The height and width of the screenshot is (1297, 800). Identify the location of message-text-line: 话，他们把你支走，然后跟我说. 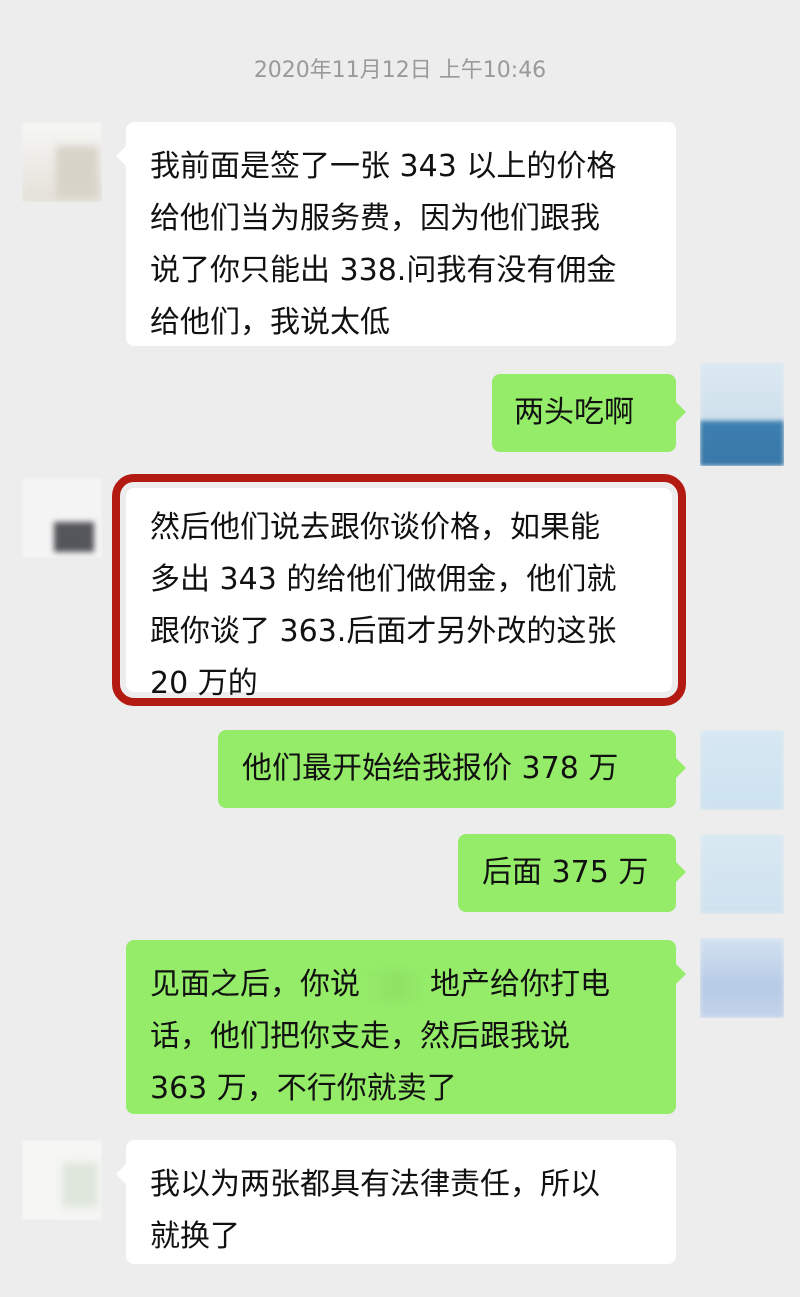
(360, 1036).